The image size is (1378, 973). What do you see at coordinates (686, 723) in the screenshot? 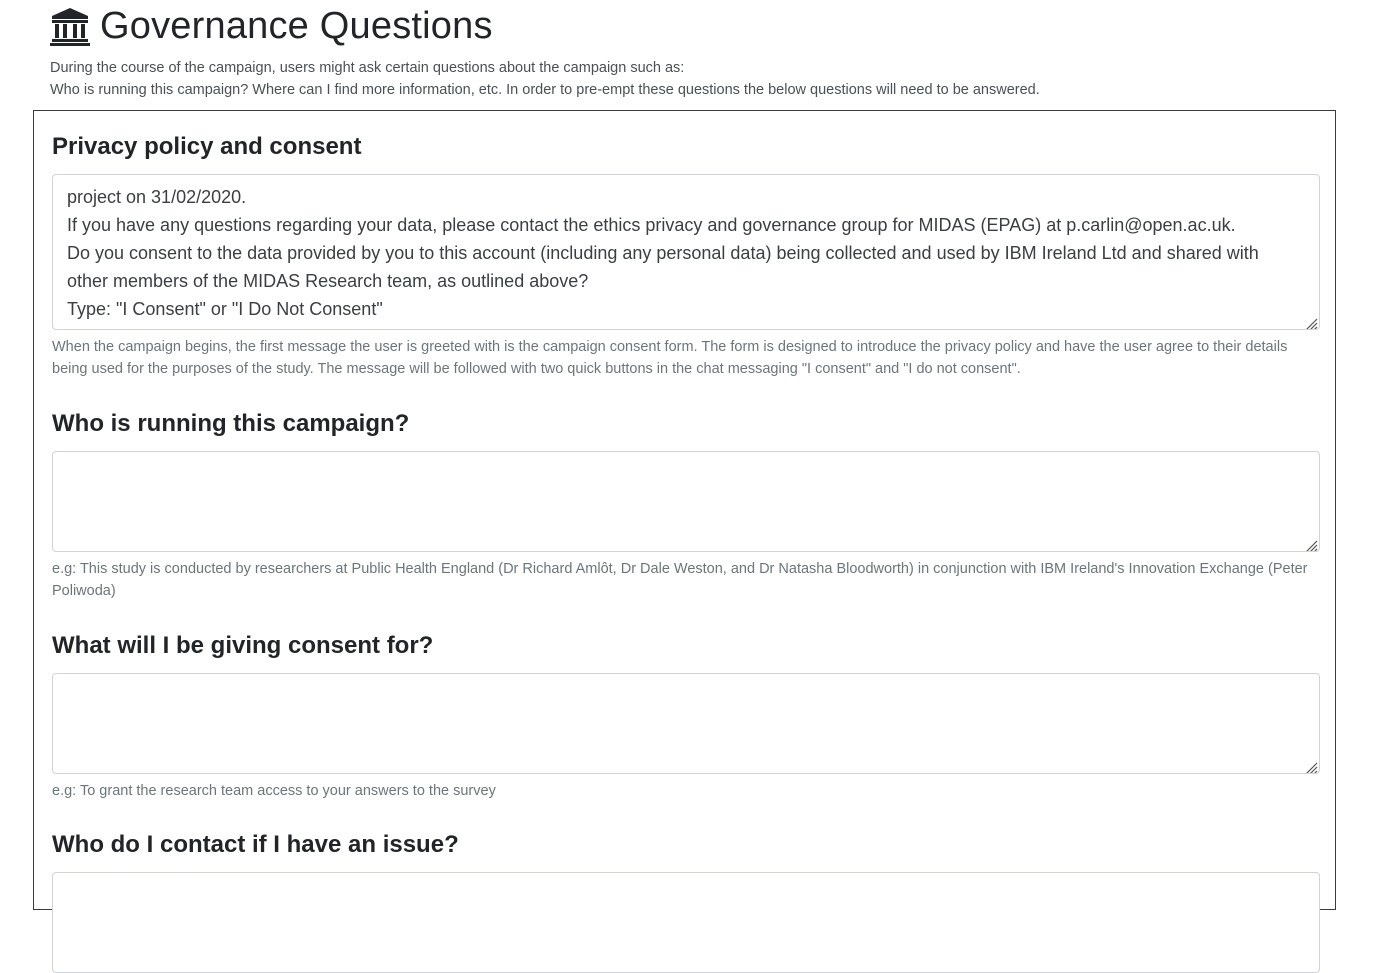
I see `consent-for-textarea` at bounding box center [686, 723].